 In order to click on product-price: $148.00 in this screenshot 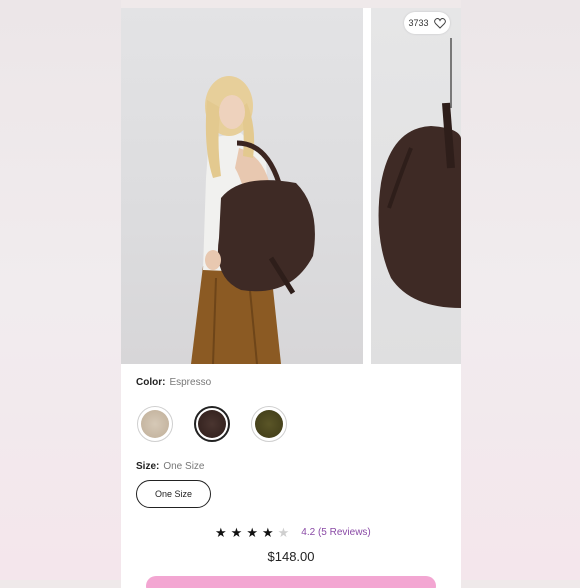, I will do `click(291, 556)`.